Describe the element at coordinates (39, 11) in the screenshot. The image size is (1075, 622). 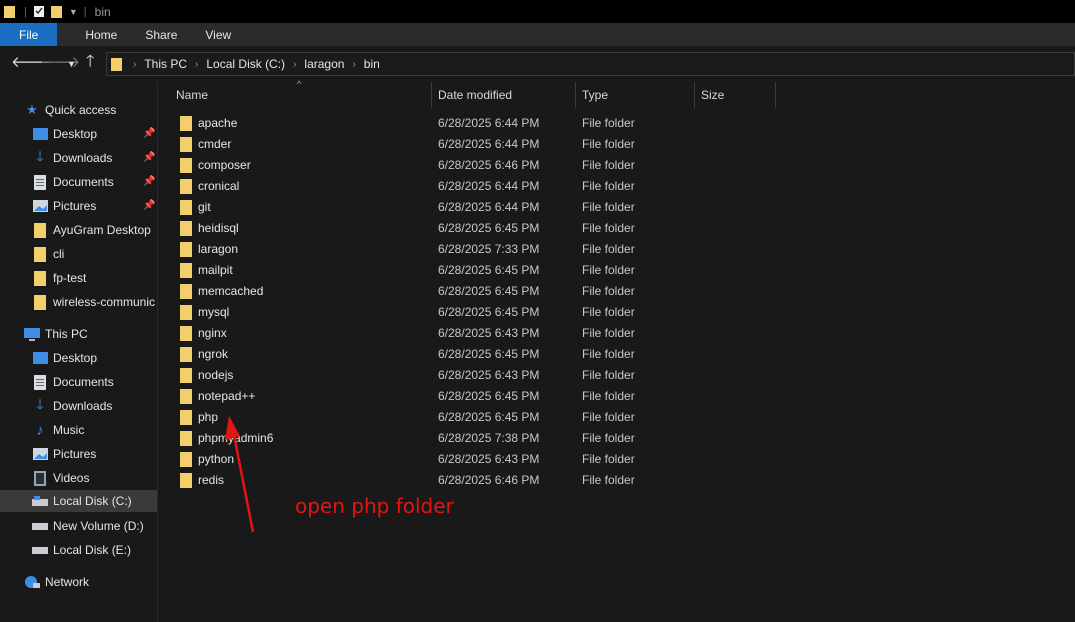
I see `properties-icon` at that location.